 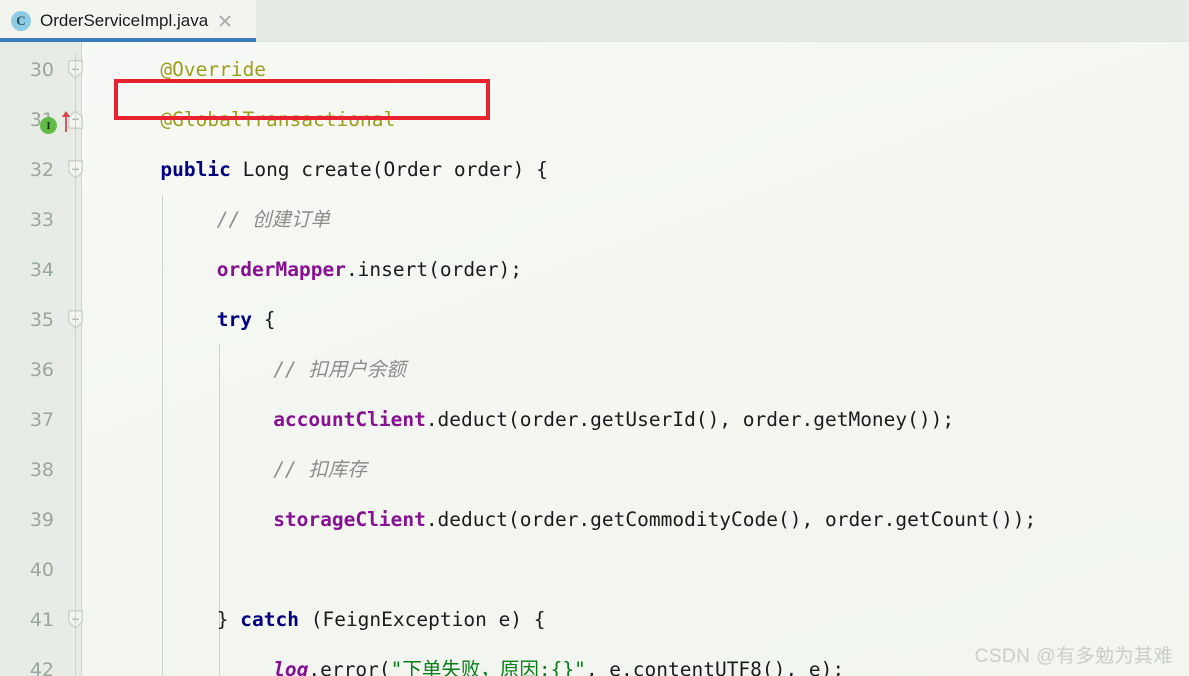 I want to click on editor-tab-label: OrderServiceImpl.java, so click(x=124, y=20).